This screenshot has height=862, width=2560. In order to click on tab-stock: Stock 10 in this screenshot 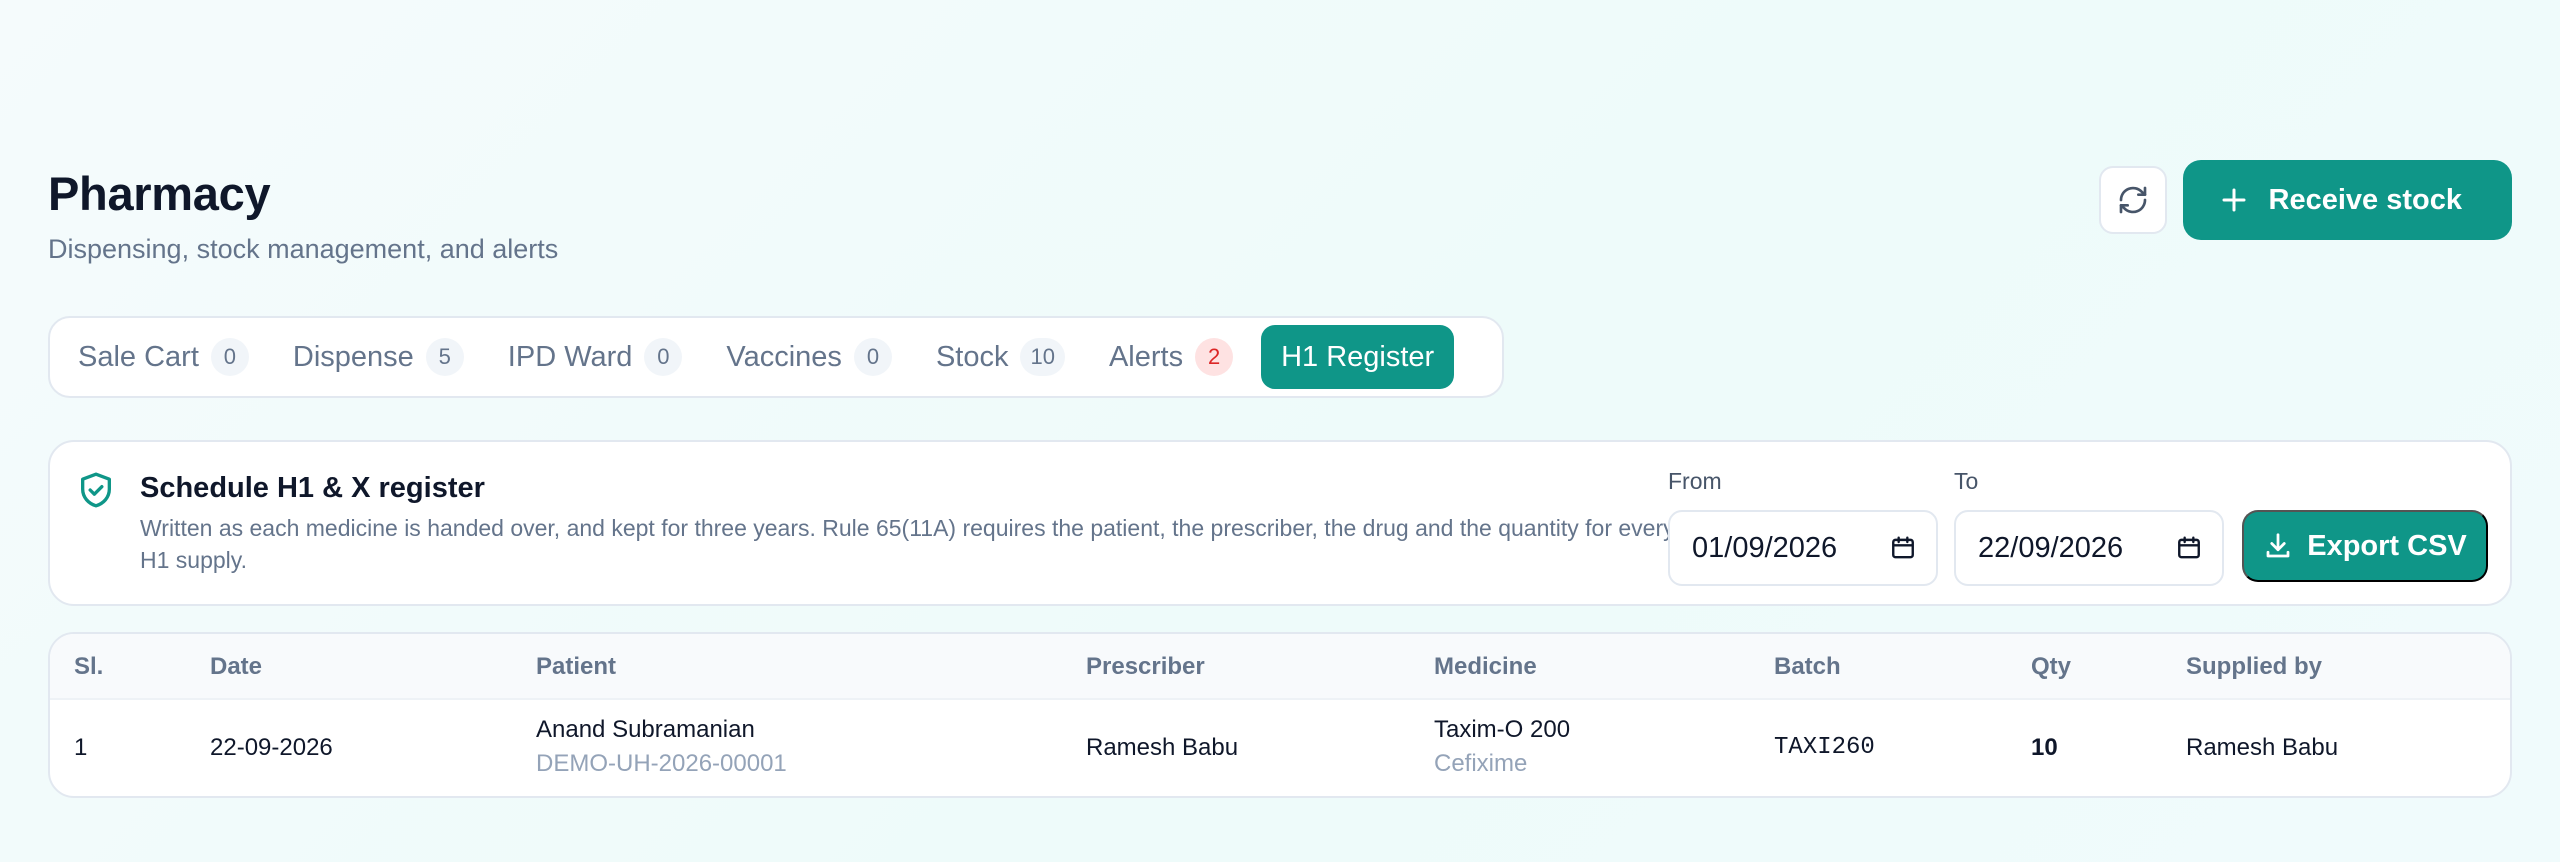, I will do `click(1000, 357)`.